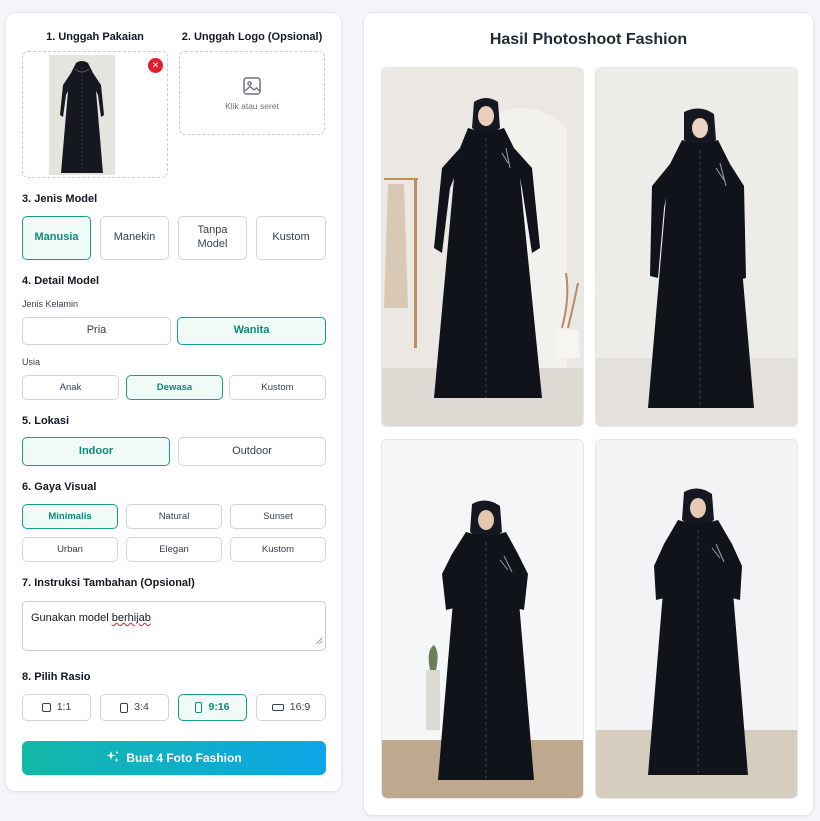  I want to click on age-child-option: Anak, so click(70, 387).